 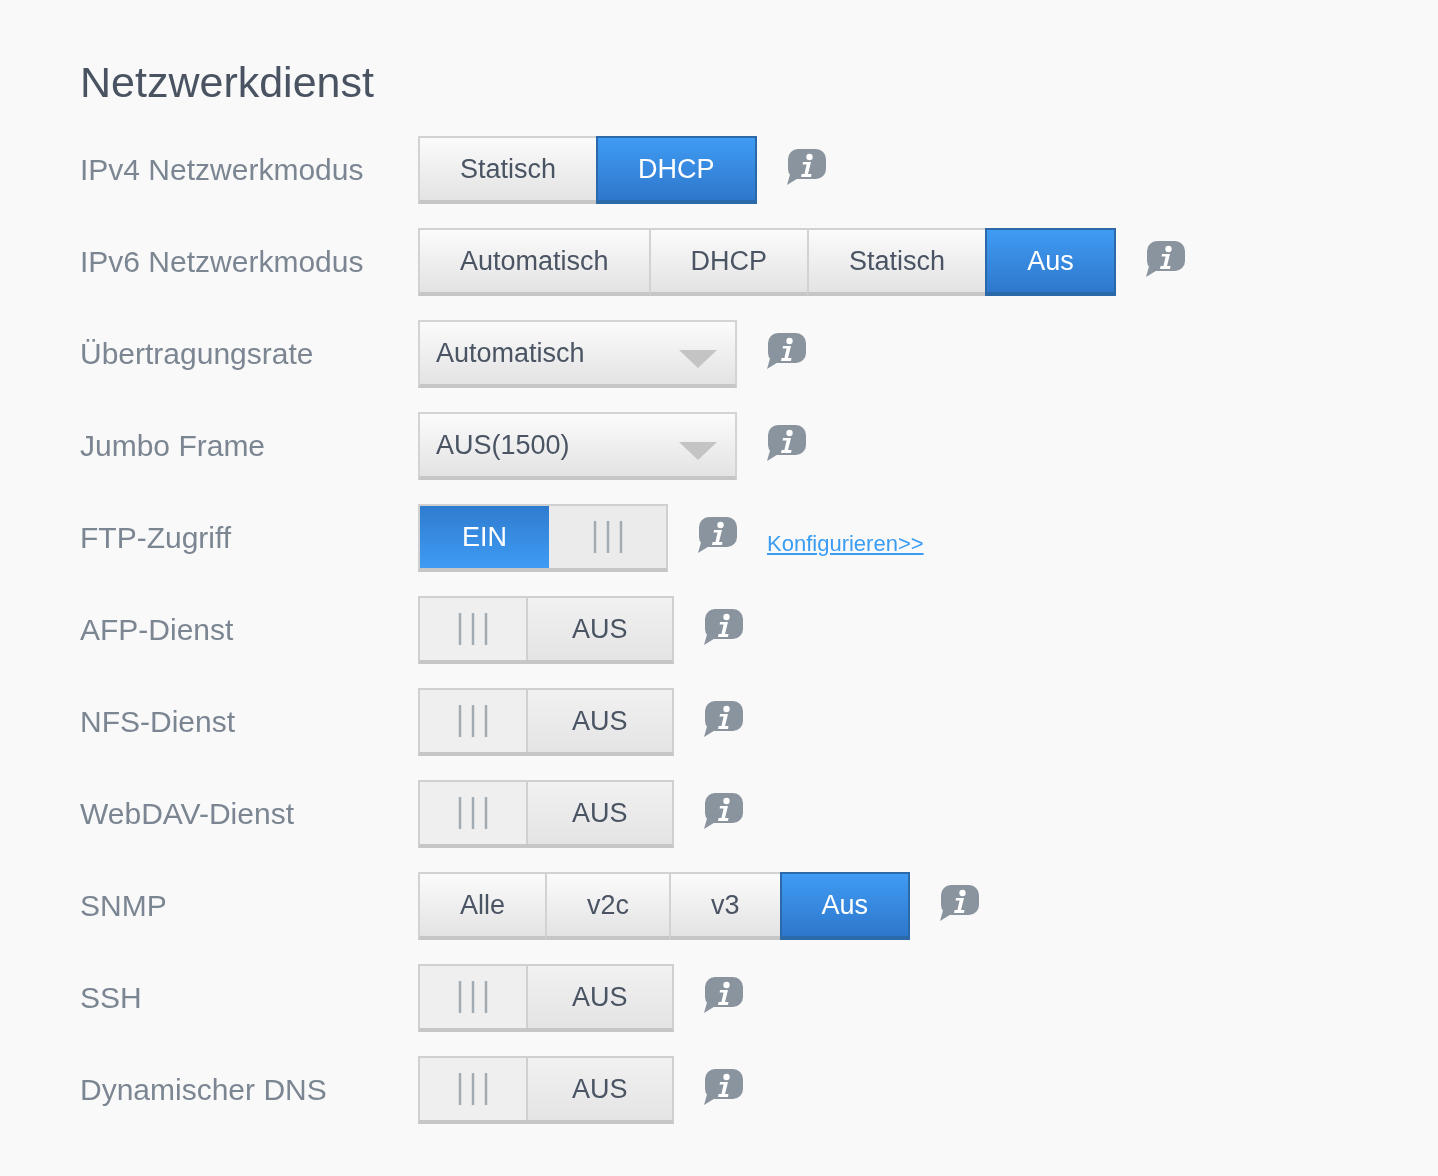 What do you see at coordinates (173, 446) in the screenshot?
I see `field-label: Jumbo Frame` at bounding box center [173, 446].